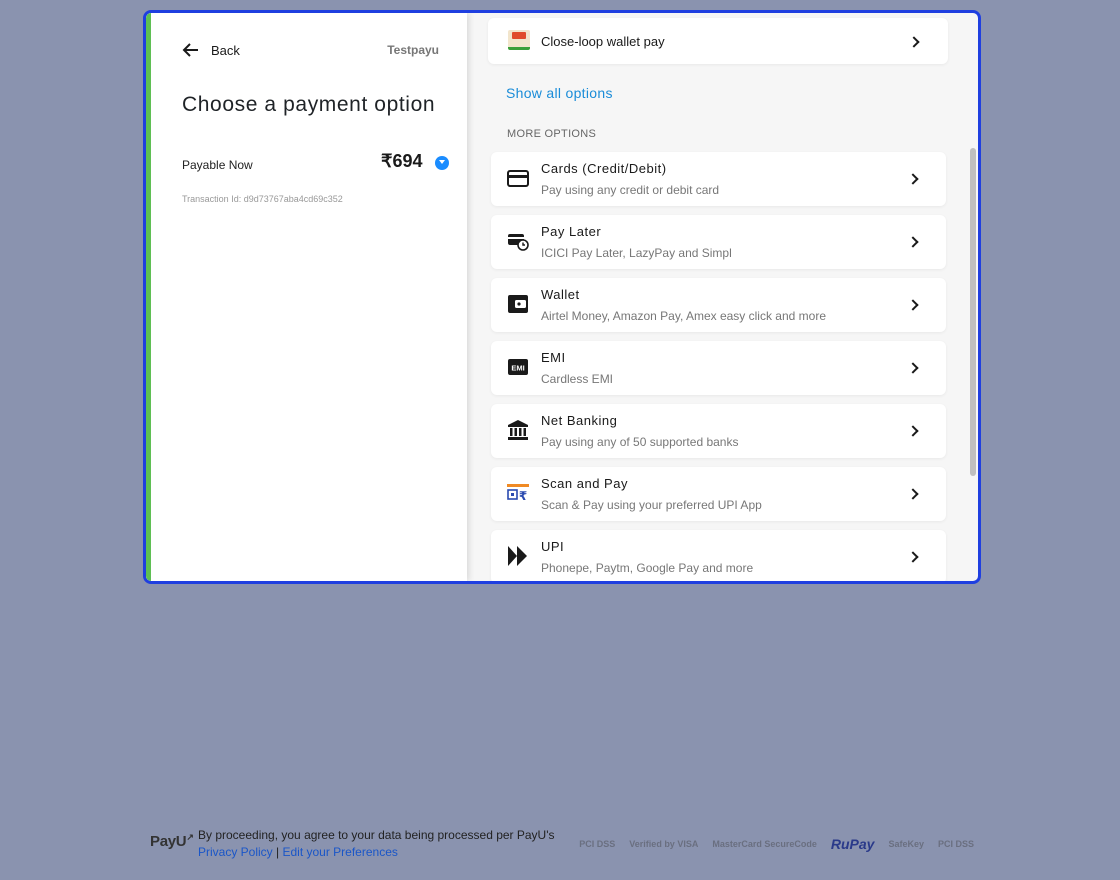 The width and height of the screenshot is (1120, 880). Describe the element at coordinates (647, 568) in the screenshot. I see `option-subtitle: Phonepe, Paytm, Google Pay and more` at that location.